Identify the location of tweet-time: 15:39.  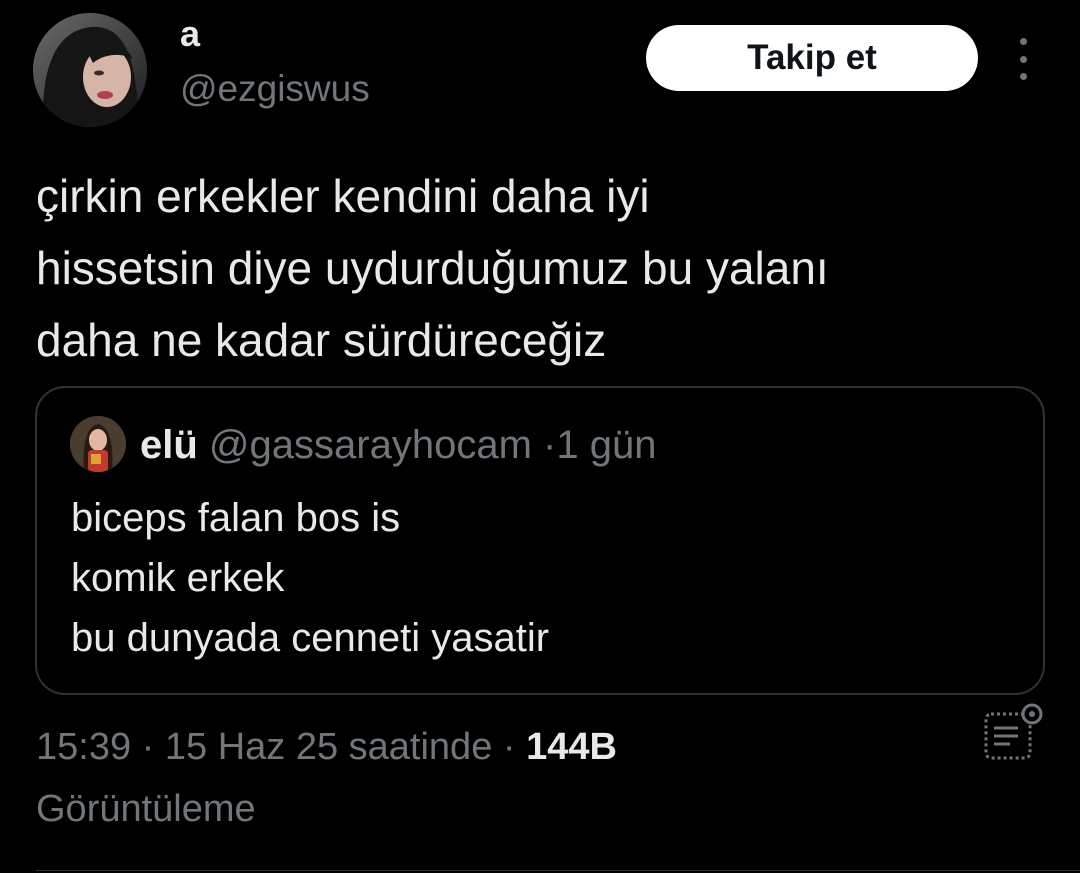
(83, 747).